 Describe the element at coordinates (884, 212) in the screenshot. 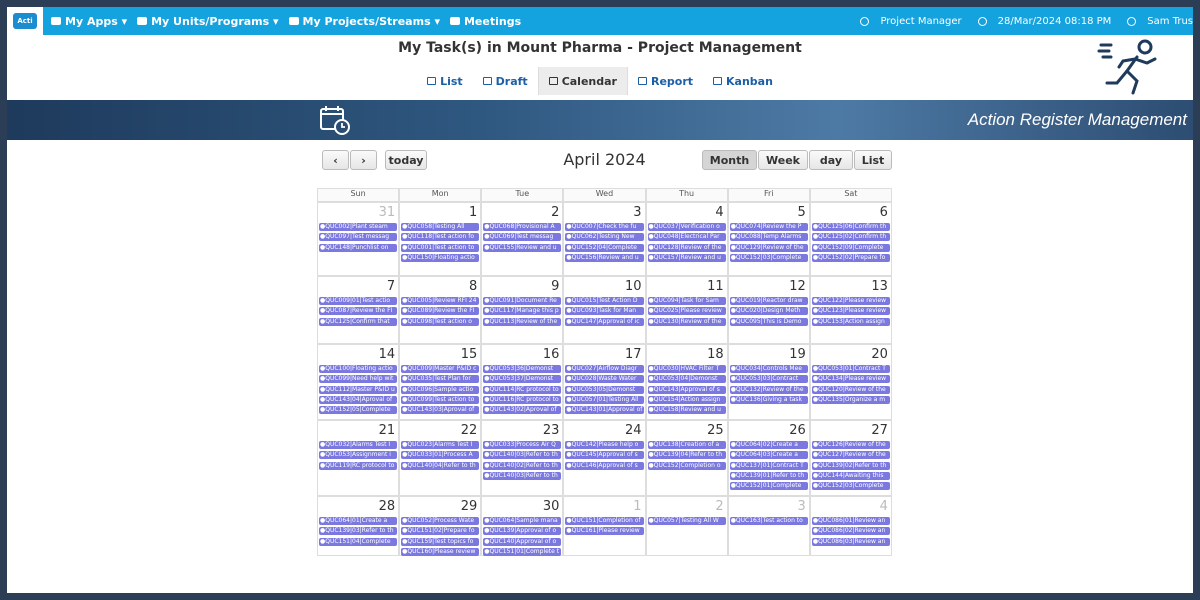

I see `day-number: 6` at that location.